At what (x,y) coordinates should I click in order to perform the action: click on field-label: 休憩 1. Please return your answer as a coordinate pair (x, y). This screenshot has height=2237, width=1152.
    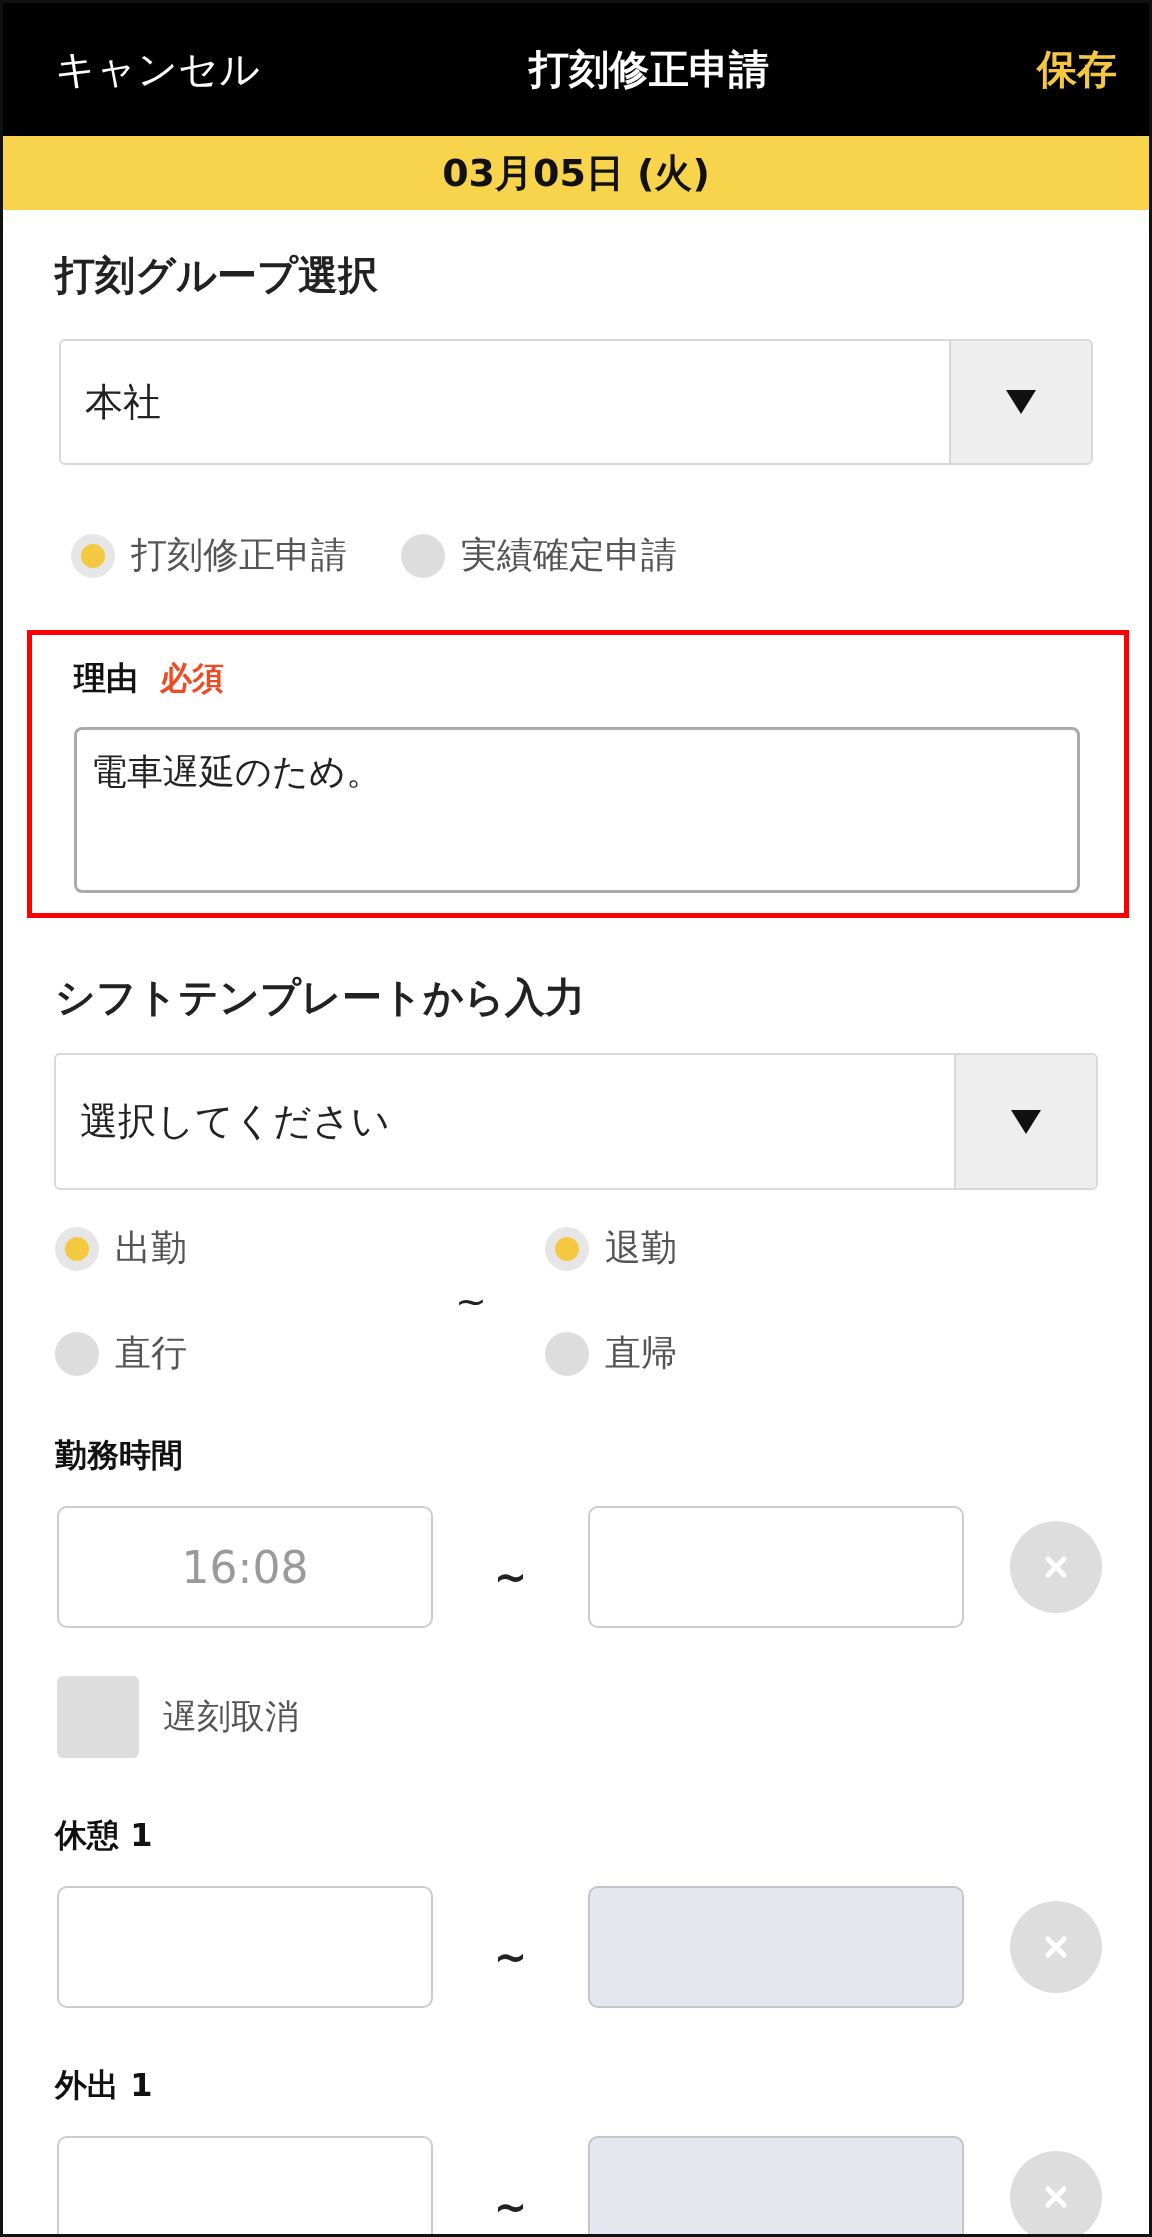
    Looking at the image, I should click on (104, 1835).